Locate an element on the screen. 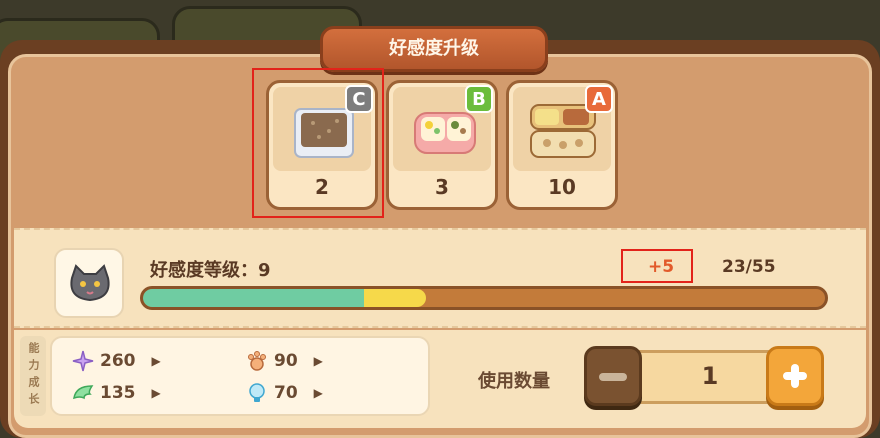 This screenshot has height=438, width=880. ability-stats-box is located at coordinates (240, 376).